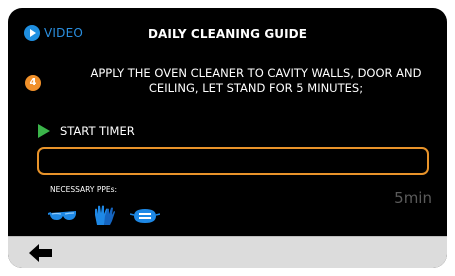 The height and width of the screenshot is (276, 455). I want to click on mask-icon, so click(145, 218).